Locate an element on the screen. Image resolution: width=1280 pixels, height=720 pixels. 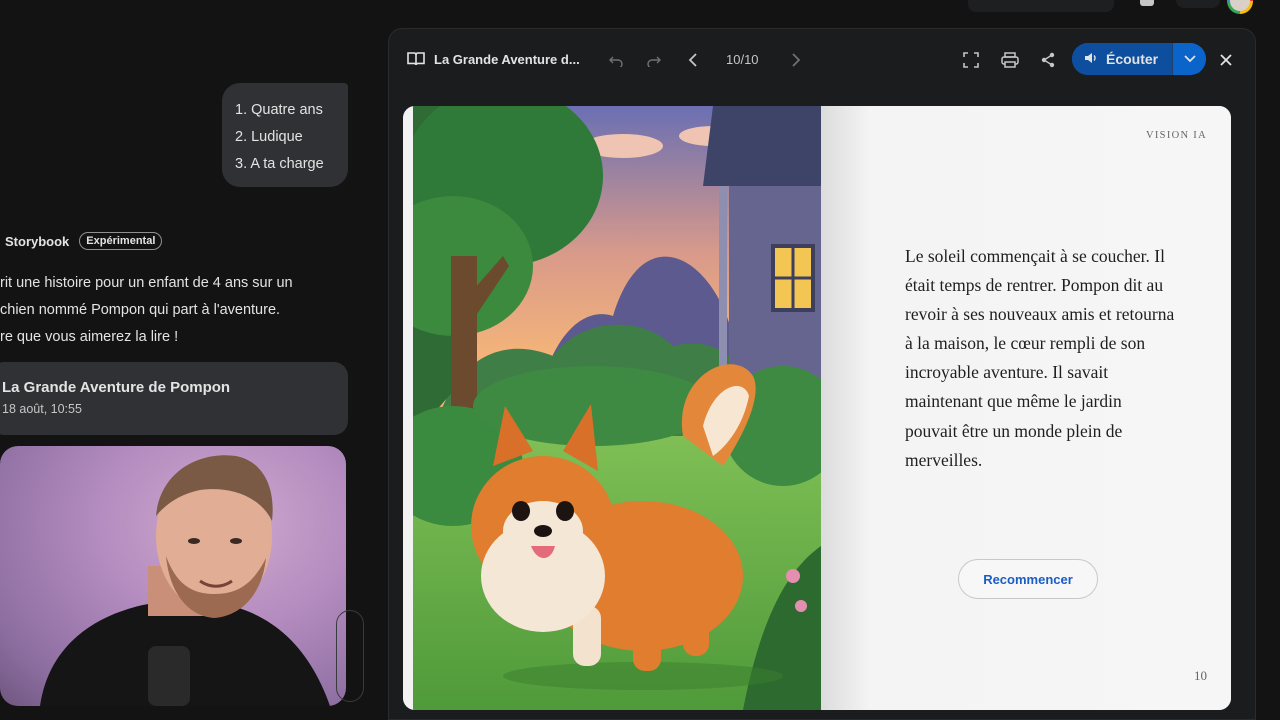
viewer-toolbar: La Grande Aventure d... 10/10 Écouter is located at coordinates (822, 60).